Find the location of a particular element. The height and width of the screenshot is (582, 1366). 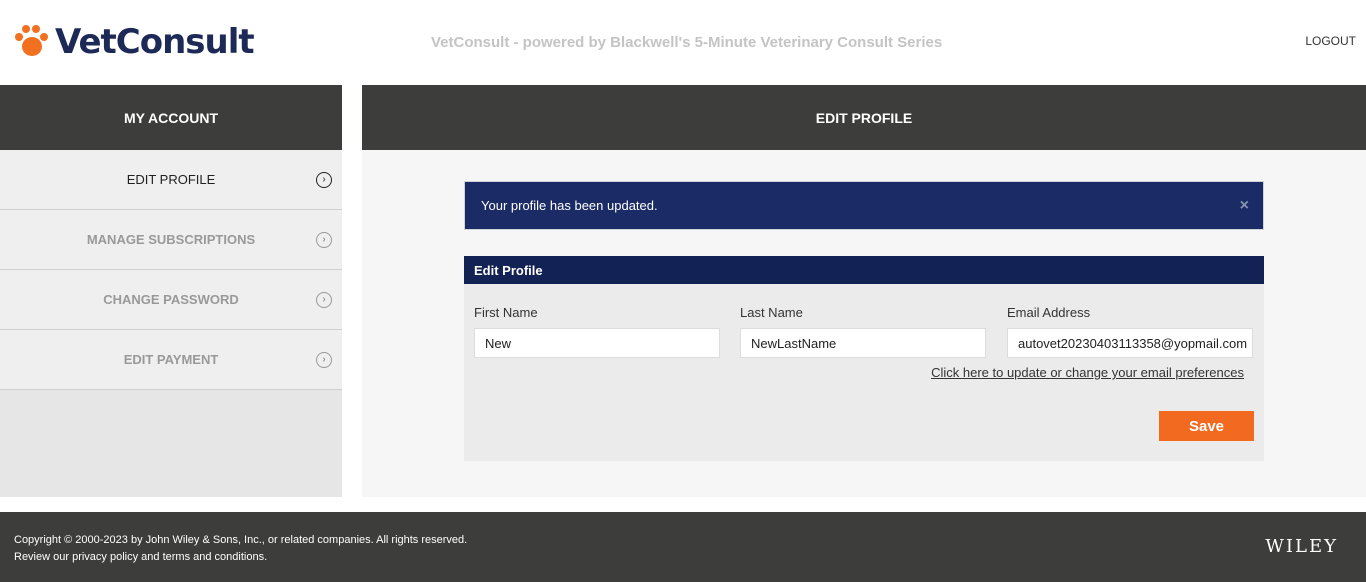

last-name-label: Last Name is located at coordinates (771, 312).